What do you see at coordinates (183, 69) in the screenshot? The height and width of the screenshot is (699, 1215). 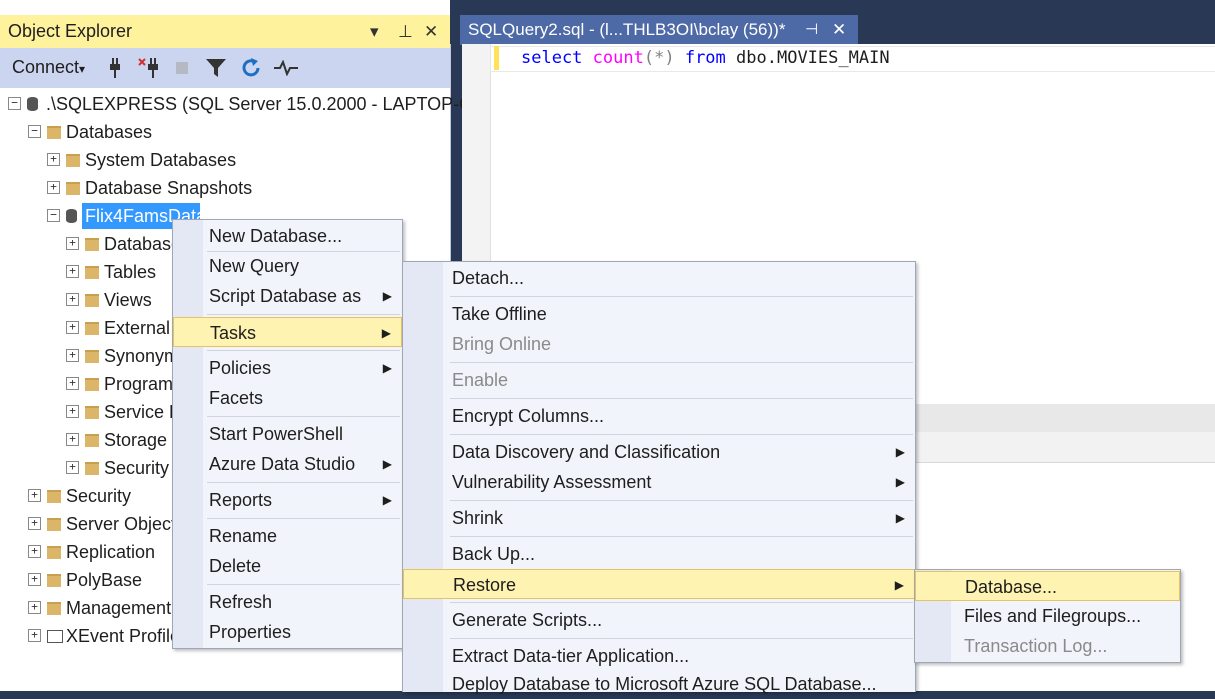 I see `stop-icon` at bounding box center [183, 69].